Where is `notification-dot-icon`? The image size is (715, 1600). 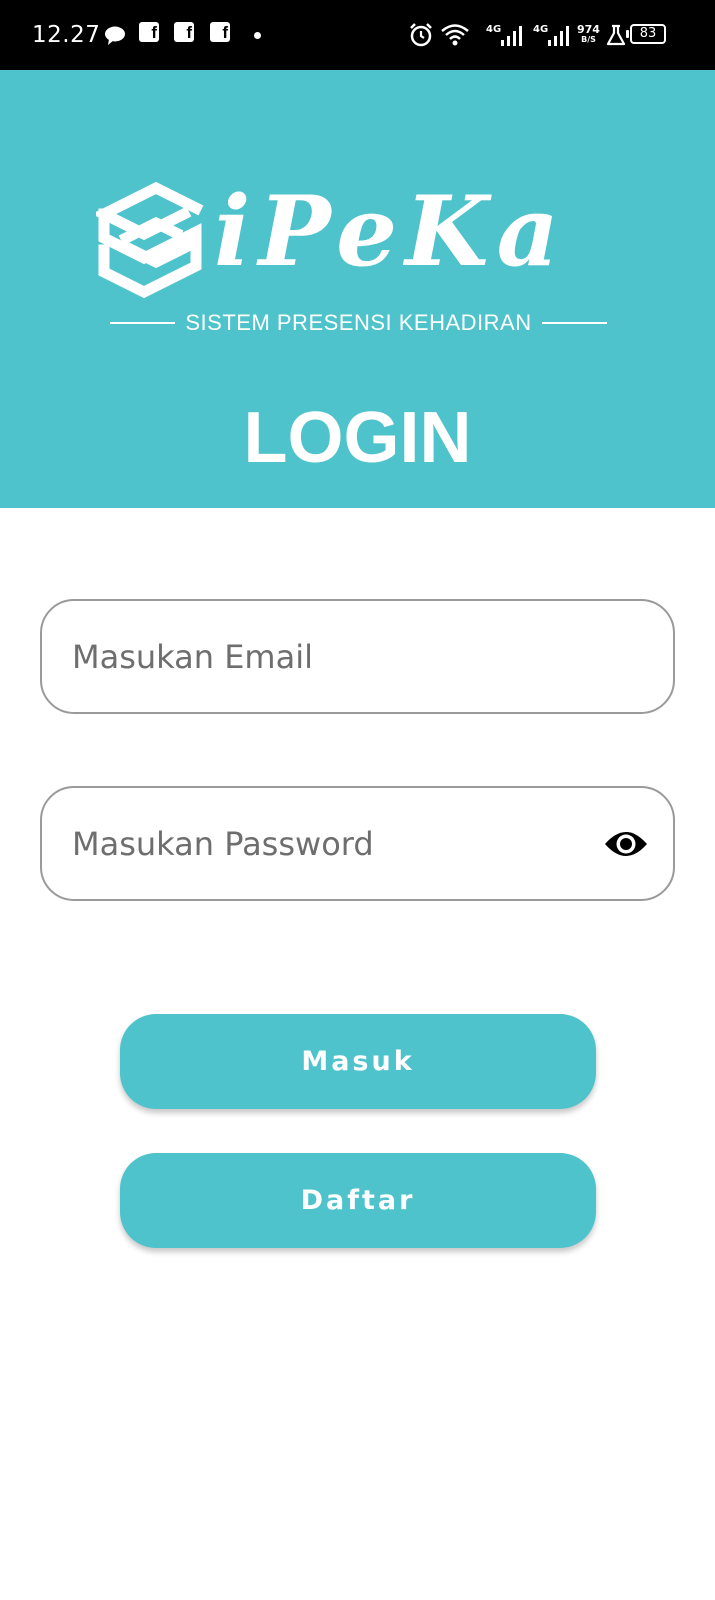 notification-dot-icon is located at coordinates (257, 35).